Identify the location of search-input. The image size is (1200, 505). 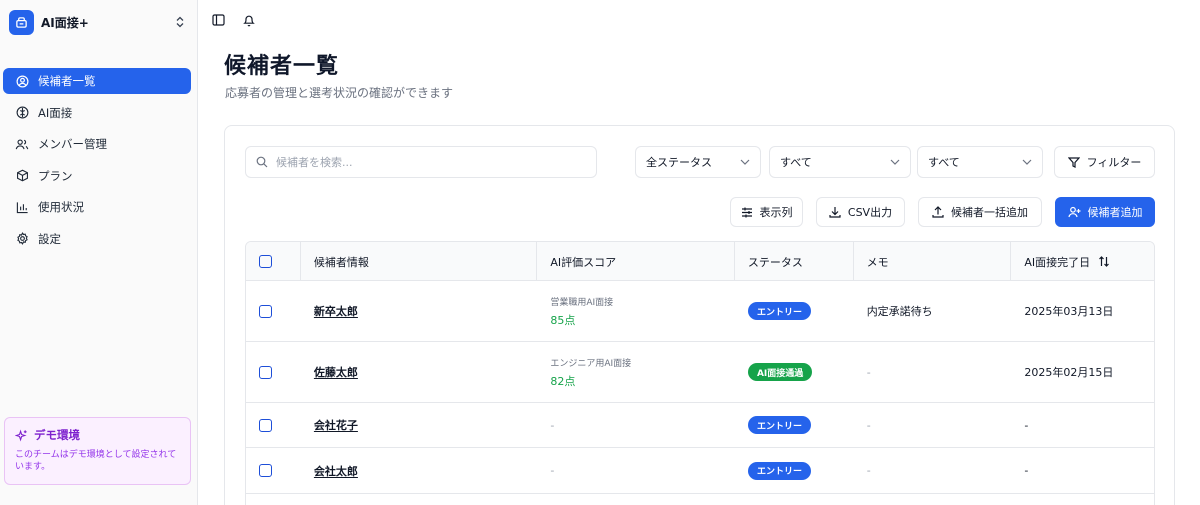
(426, 162).